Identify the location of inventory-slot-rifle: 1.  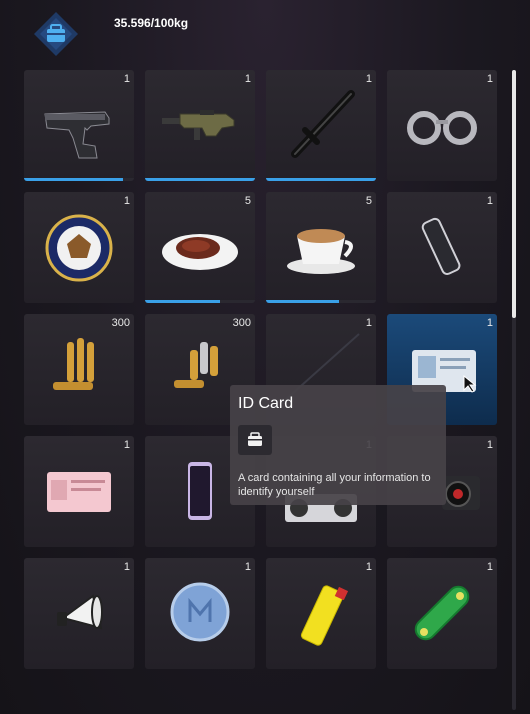
(200, 125).